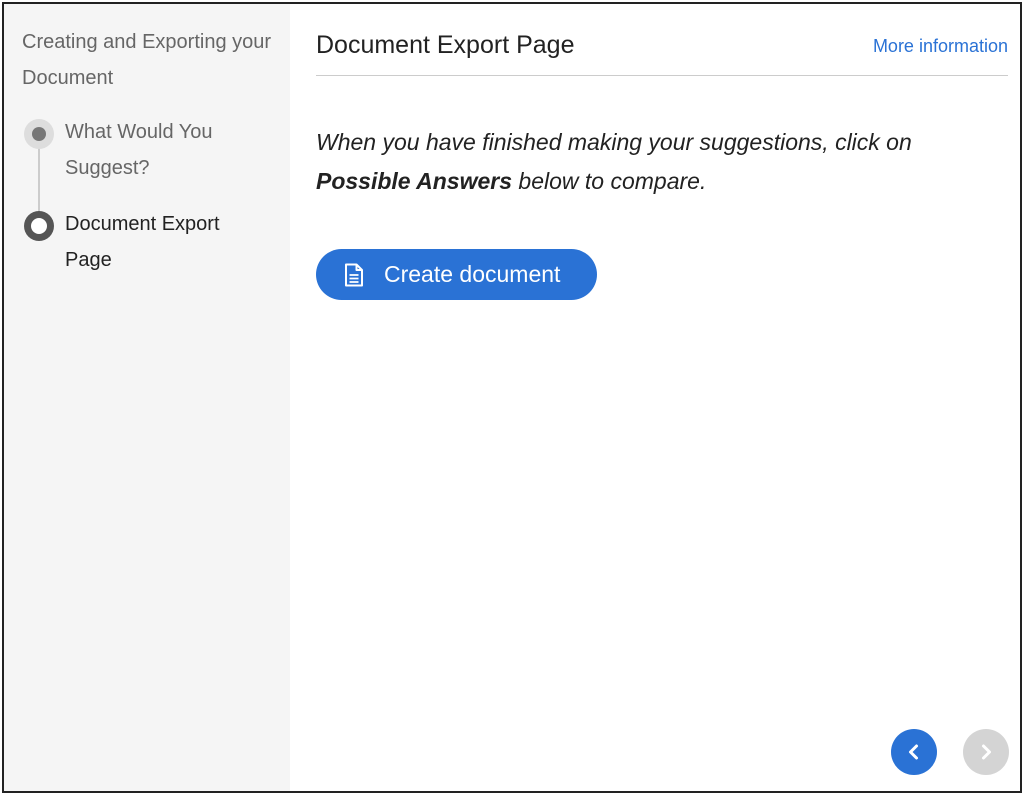 The width and height of the screenshot is (1024, 795). Describe the element at coordinates (147, 60) in the screenshot. I see `sidebar-title: Creating and Exporting your Document` at that location.